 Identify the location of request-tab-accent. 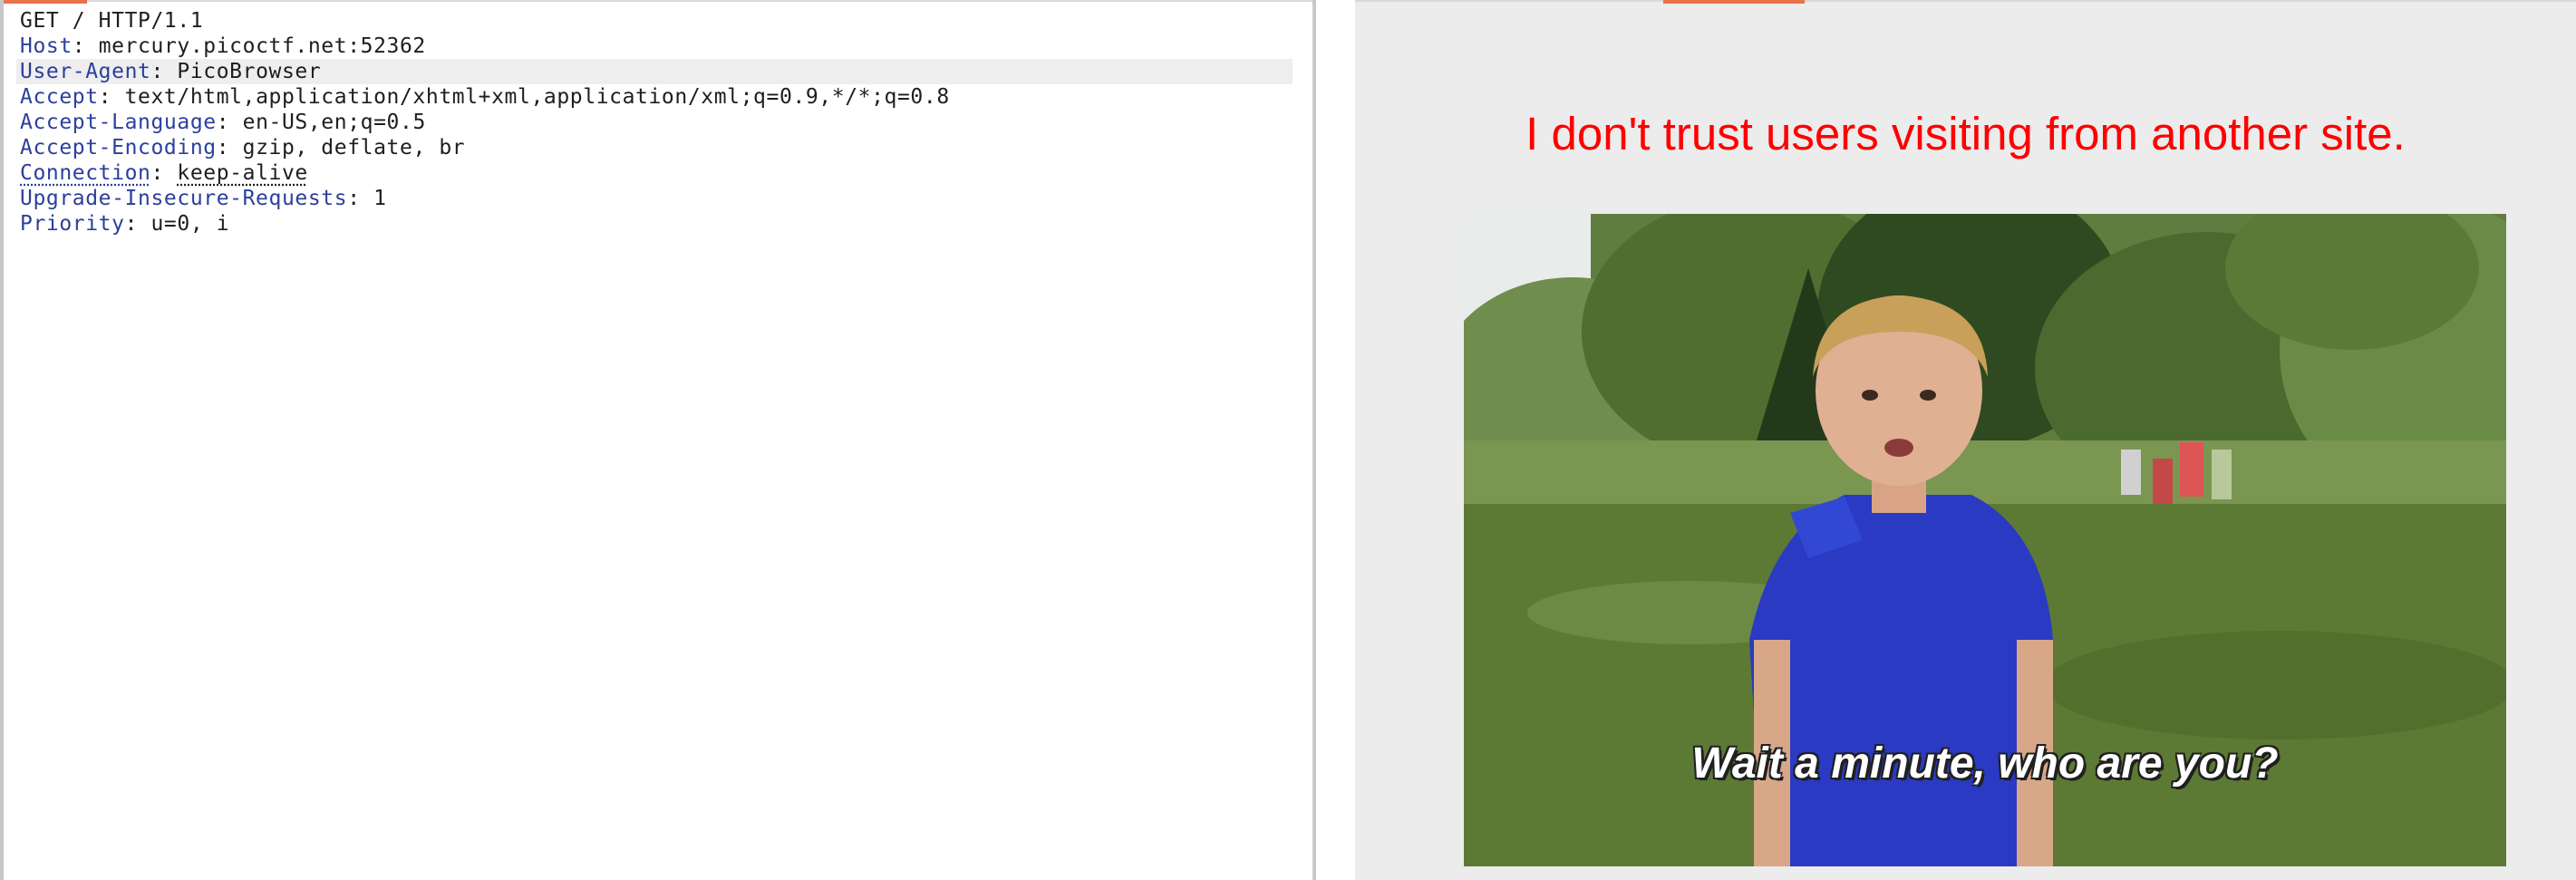
(45, 2).